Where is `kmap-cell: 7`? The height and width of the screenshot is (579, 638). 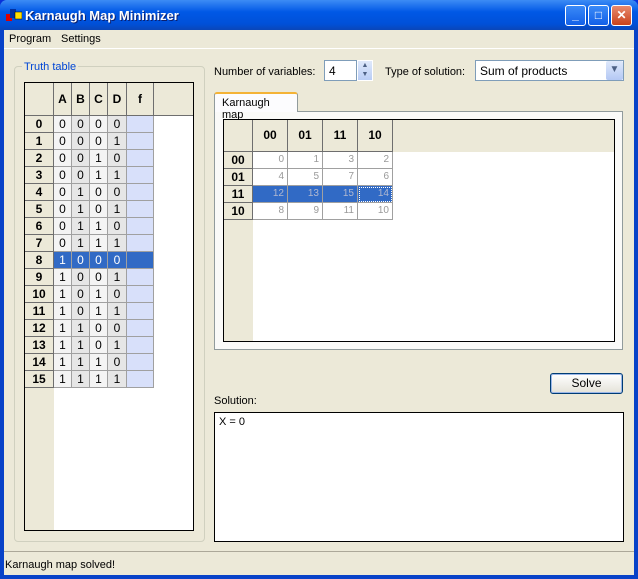 kmap-cell: 7 is located at coordinates (340, 177).